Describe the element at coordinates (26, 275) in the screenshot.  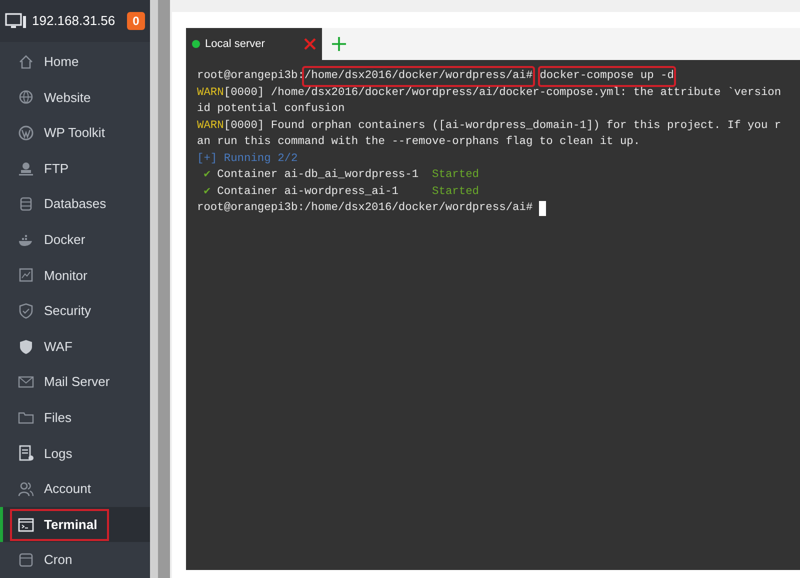
I see `monitor-icon` at that location.